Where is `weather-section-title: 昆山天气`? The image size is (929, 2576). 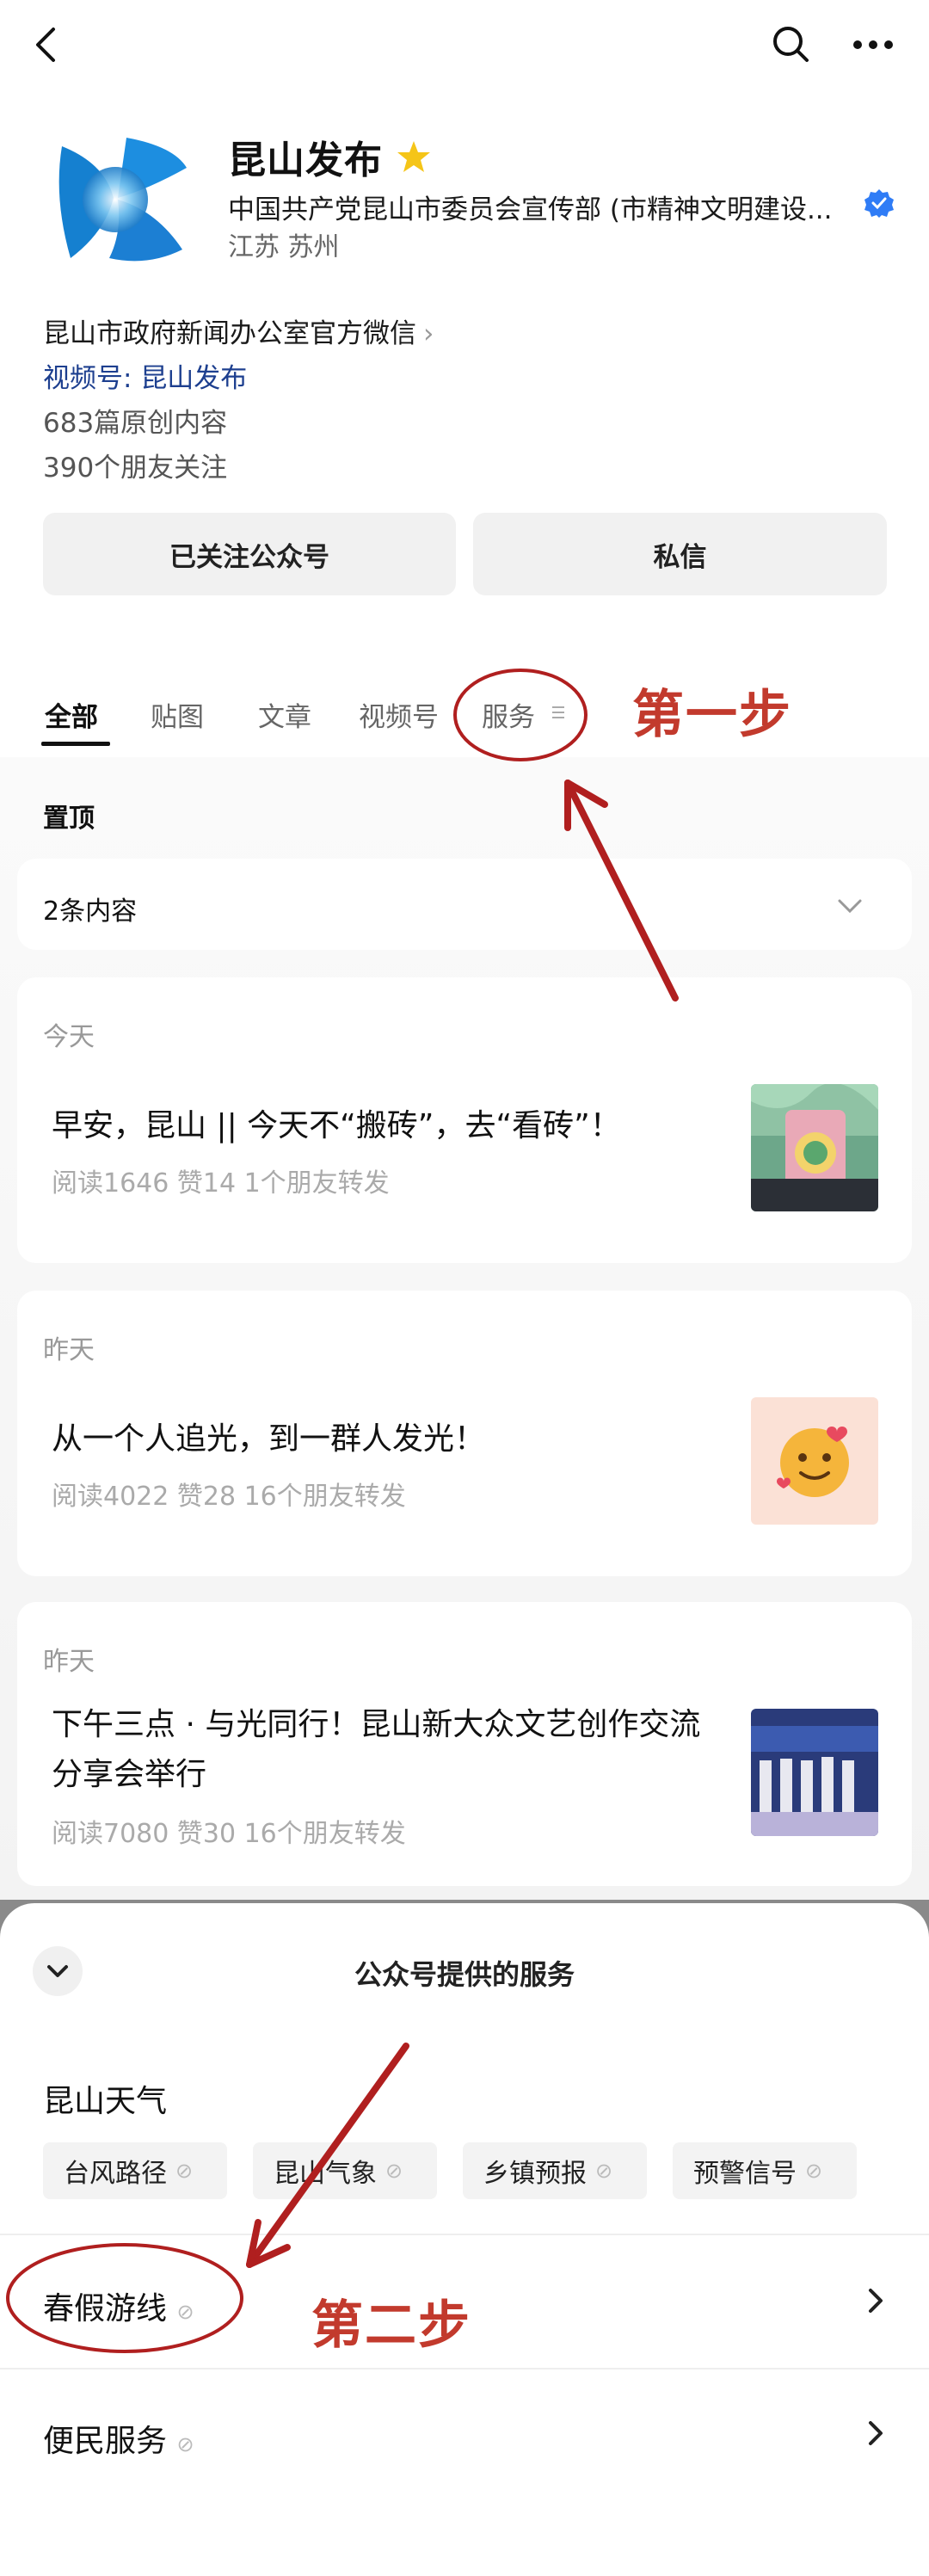
weather-section-title: 昆山天气 is located at coordinates (105, 2101).